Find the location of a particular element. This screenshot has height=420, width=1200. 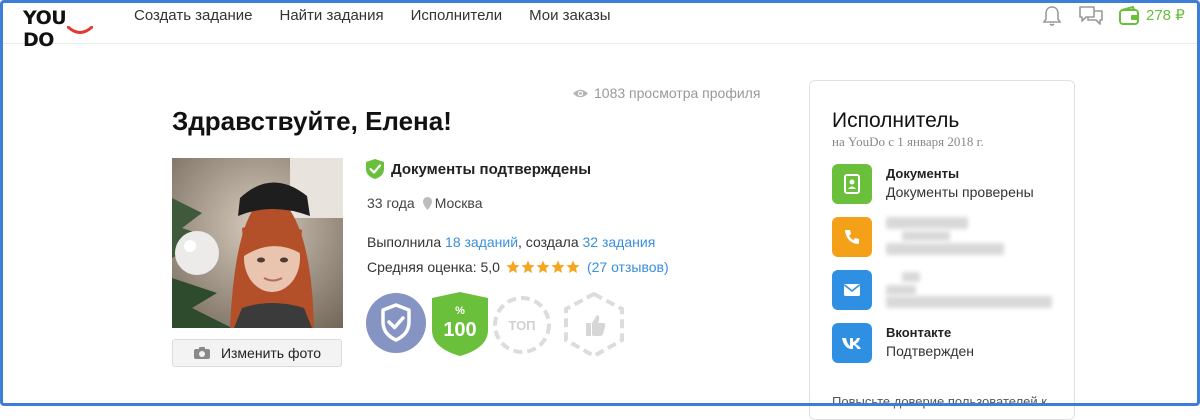

top-badge-icon: ТОП is located at coordinates (522, 325).